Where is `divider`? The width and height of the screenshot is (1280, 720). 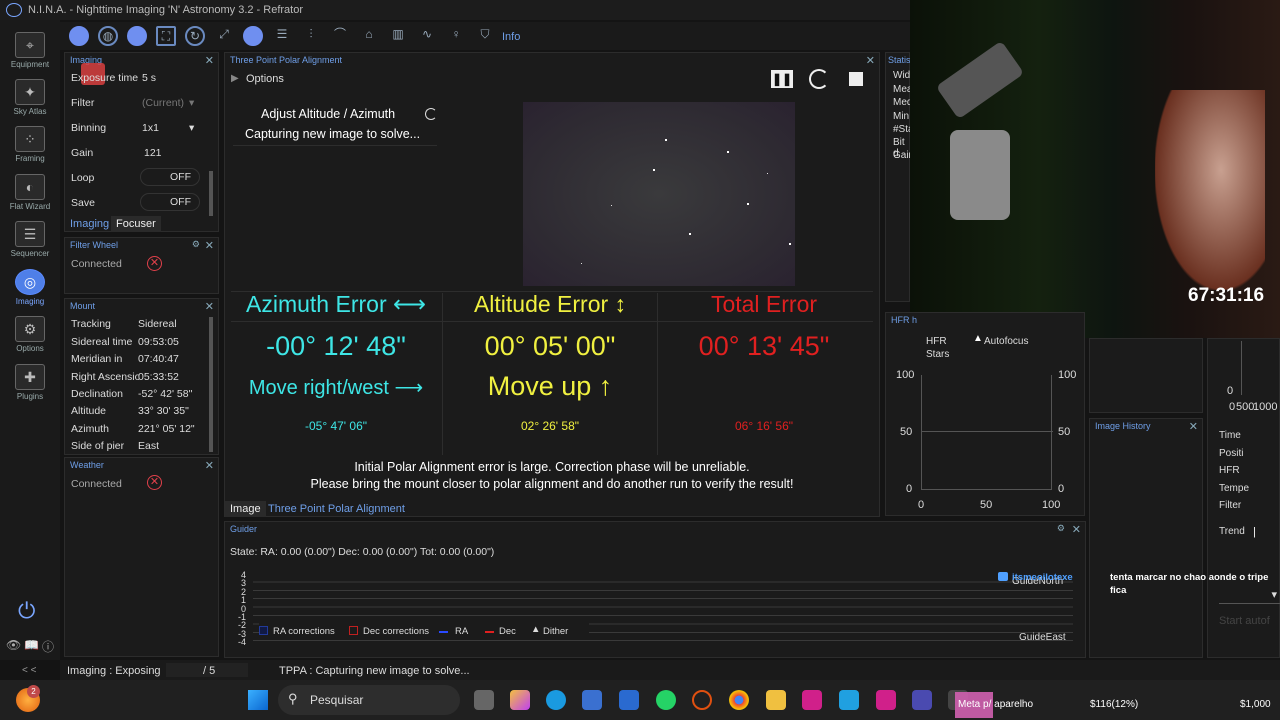 divider is located at coordinates (335, 145).